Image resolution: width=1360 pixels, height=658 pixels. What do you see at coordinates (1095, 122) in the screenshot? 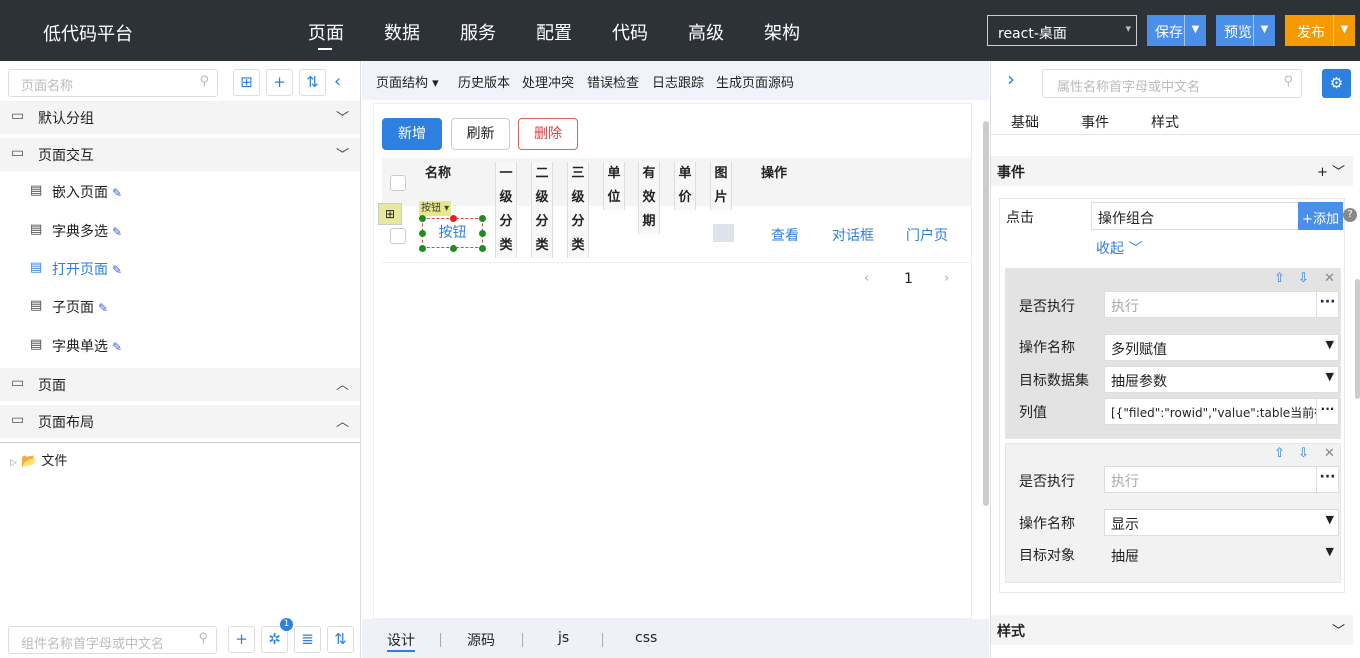
I see `tab-events: 事件` at bounding box center [1095, 122].